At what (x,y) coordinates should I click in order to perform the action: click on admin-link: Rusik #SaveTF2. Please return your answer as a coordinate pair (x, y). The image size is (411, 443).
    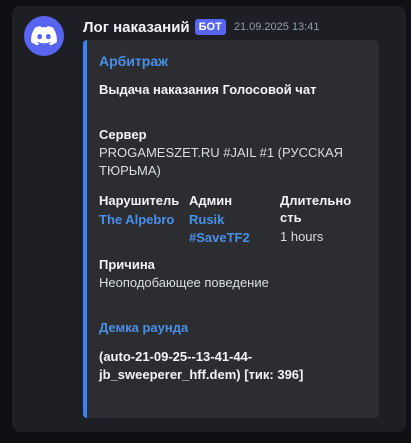
    Looking at the image, I should click on (231, 229).